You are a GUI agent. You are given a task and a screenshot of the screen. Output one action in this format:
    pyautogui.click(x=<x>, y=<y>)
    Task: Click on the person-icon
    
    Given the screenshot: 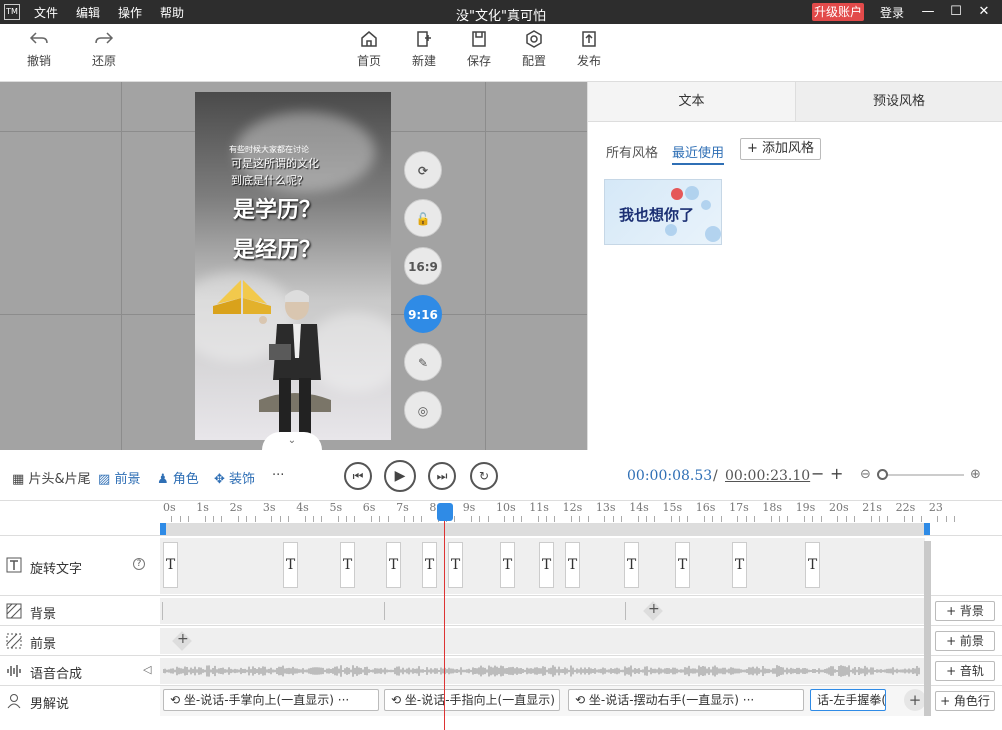 What is the action you would take?
    pyautogui.click(x=14, y=701)
    